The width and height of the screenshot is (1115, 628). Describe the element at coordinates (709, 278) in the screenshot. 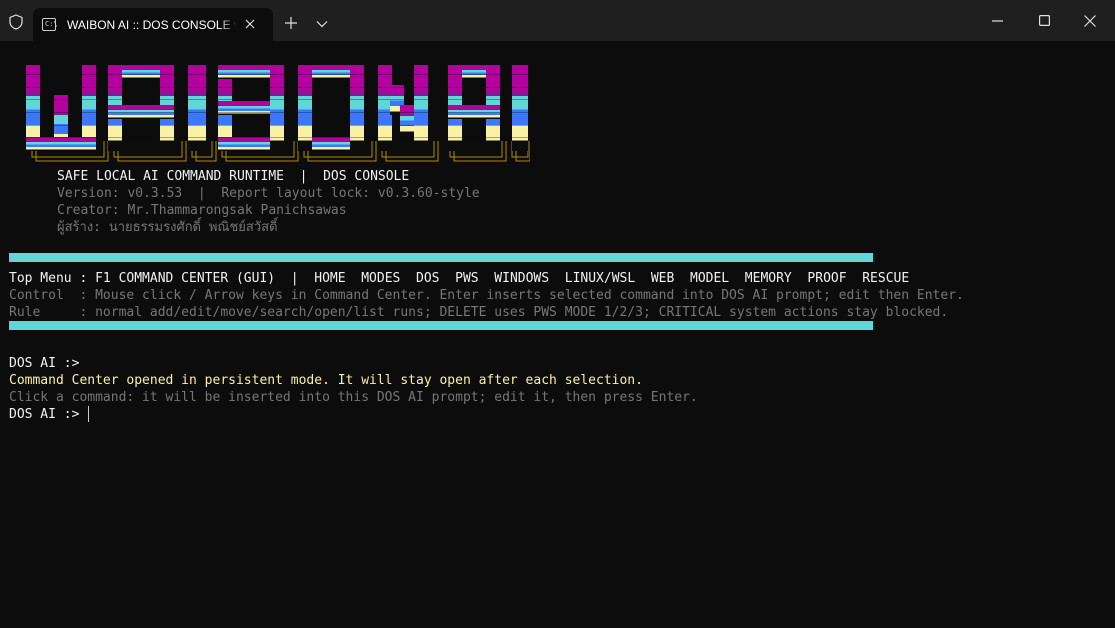

I see `menu-item-model: MODEL` at that location.